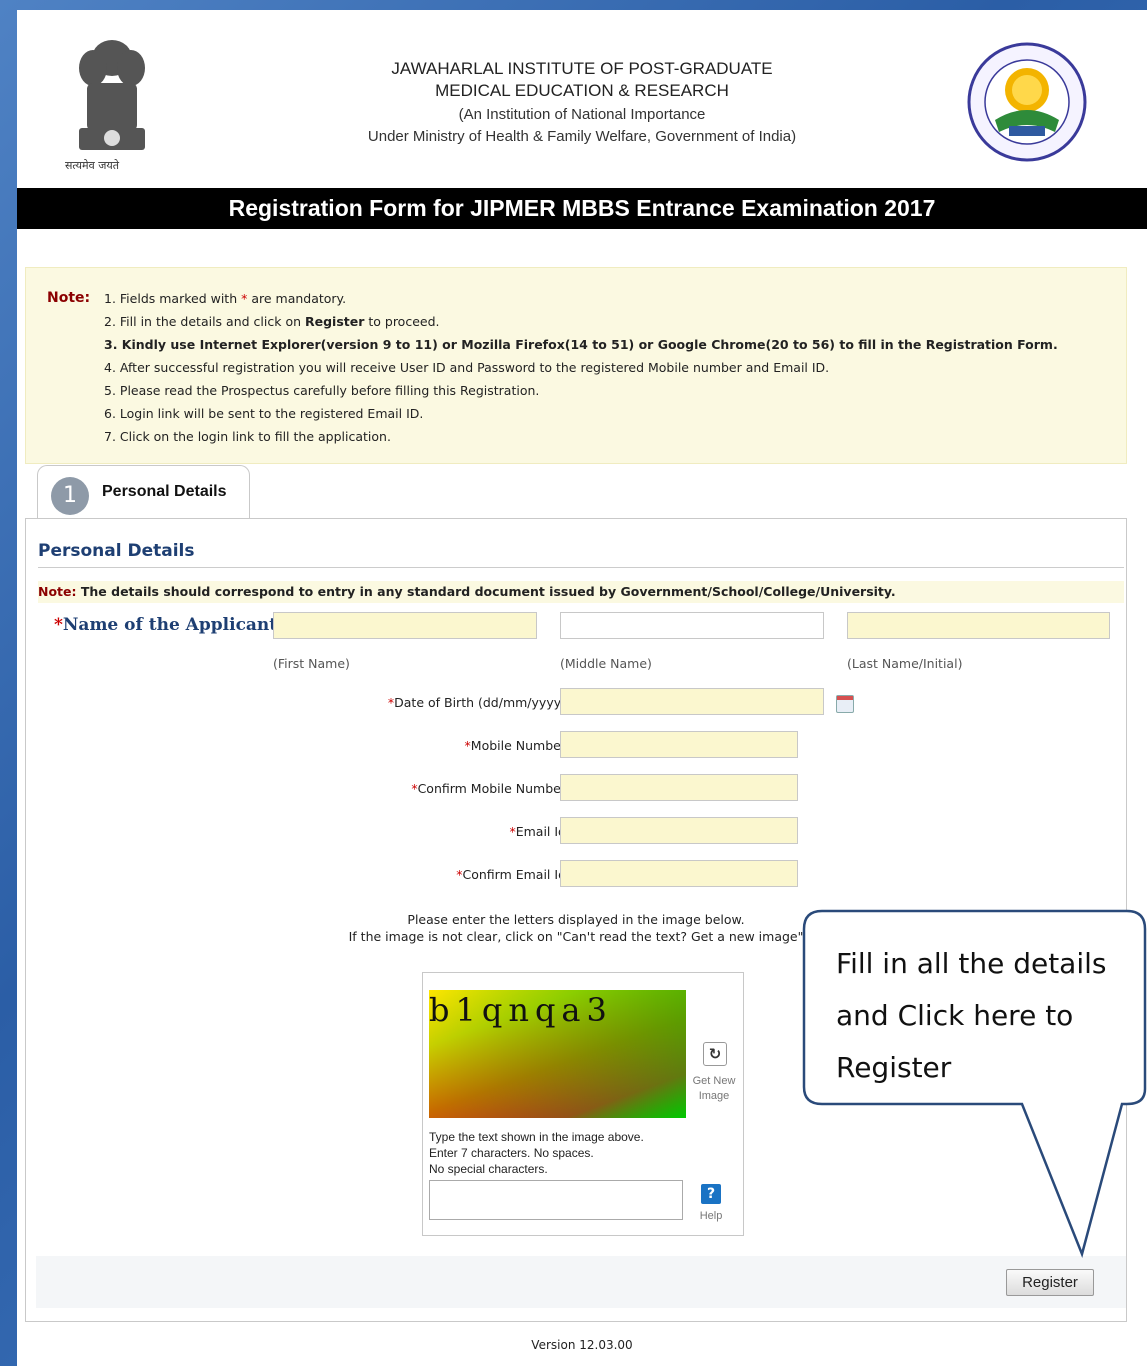 This screenshot has width=1147, height=1366. I want to click on confirm-mobile-label: *Confirm Mobile Number, so click(488, 788).